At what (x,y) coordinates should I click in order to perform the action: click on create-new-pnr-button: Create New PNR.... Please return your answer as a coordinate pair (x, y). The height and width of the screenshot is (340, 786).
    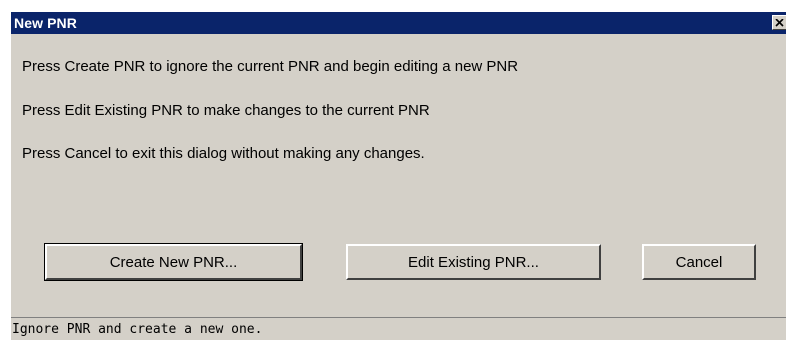
    Looking at the image, I should click on (173, 262).